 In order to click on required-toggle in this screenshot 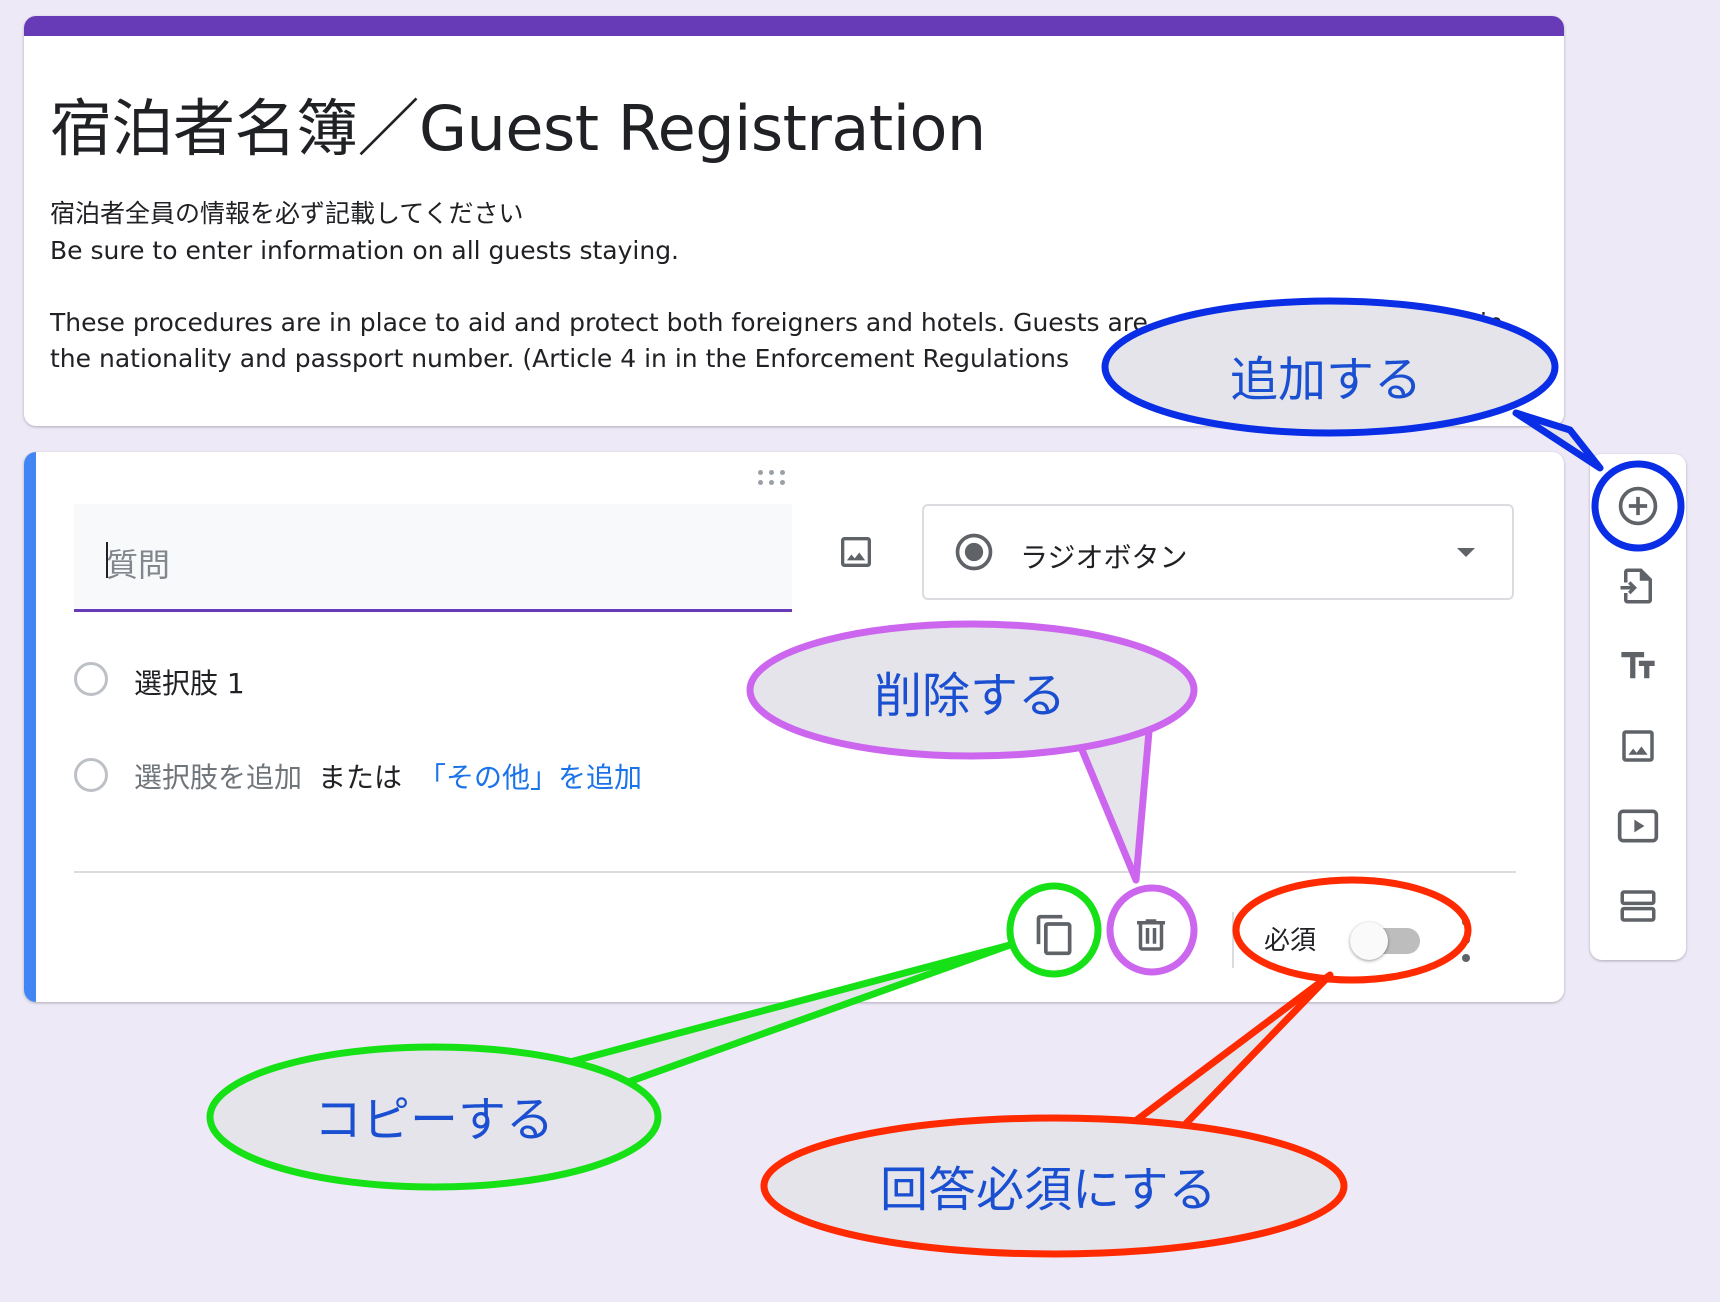, I will do `click(1387, 941)`.